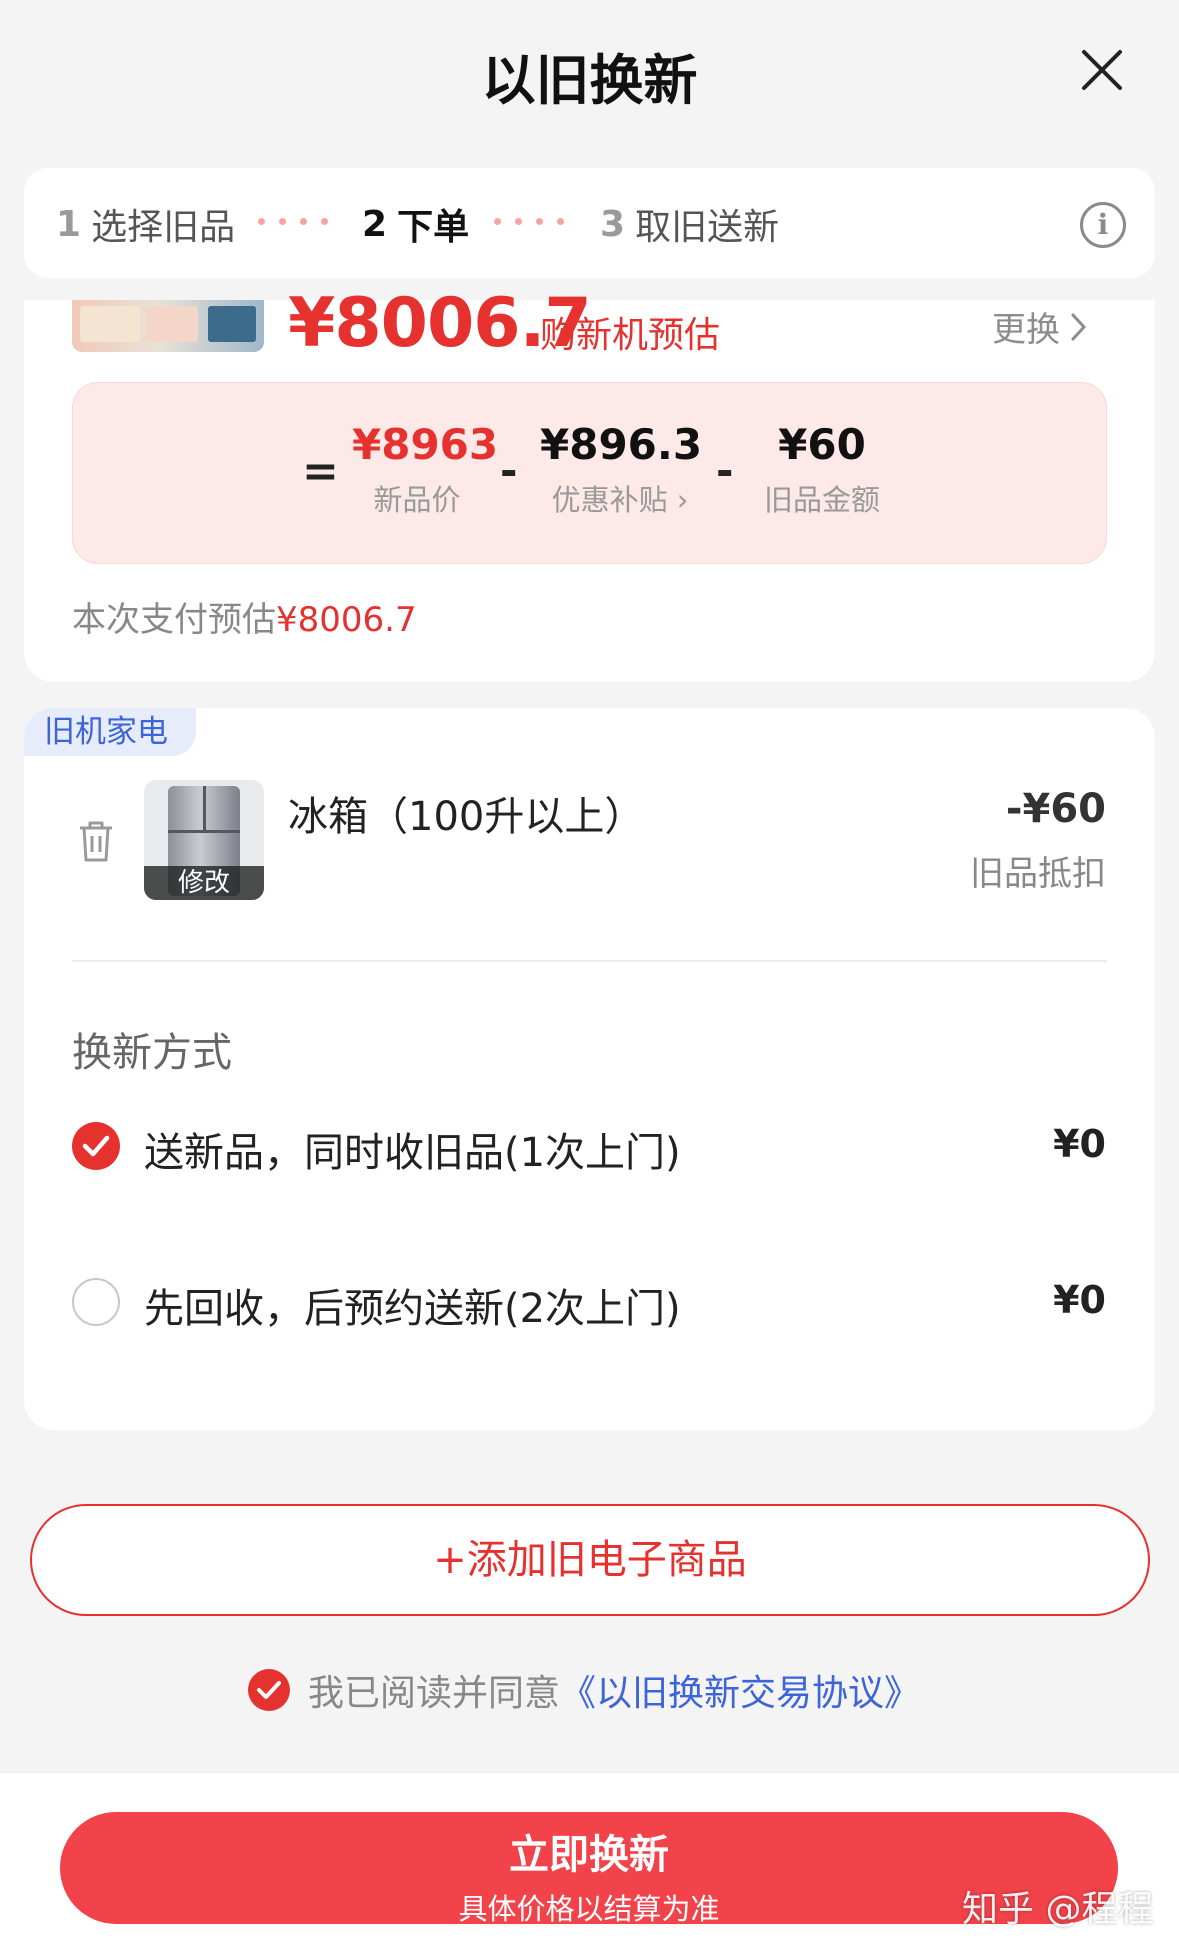 The width and height of the screenshot is (1179, 1954). I want to click on edit-item-button: 修改, so click(204, 883).